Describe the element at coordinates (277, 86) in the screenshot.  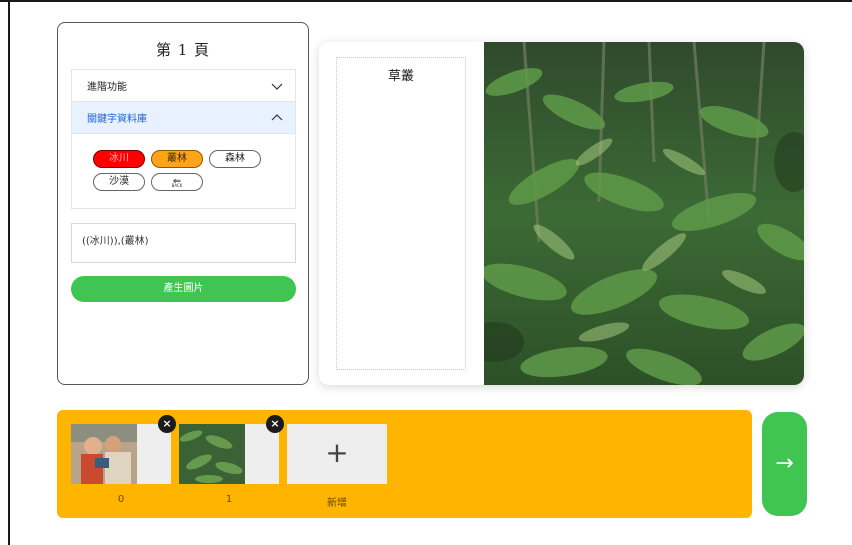
I see `chevron-down-icon` at that location.